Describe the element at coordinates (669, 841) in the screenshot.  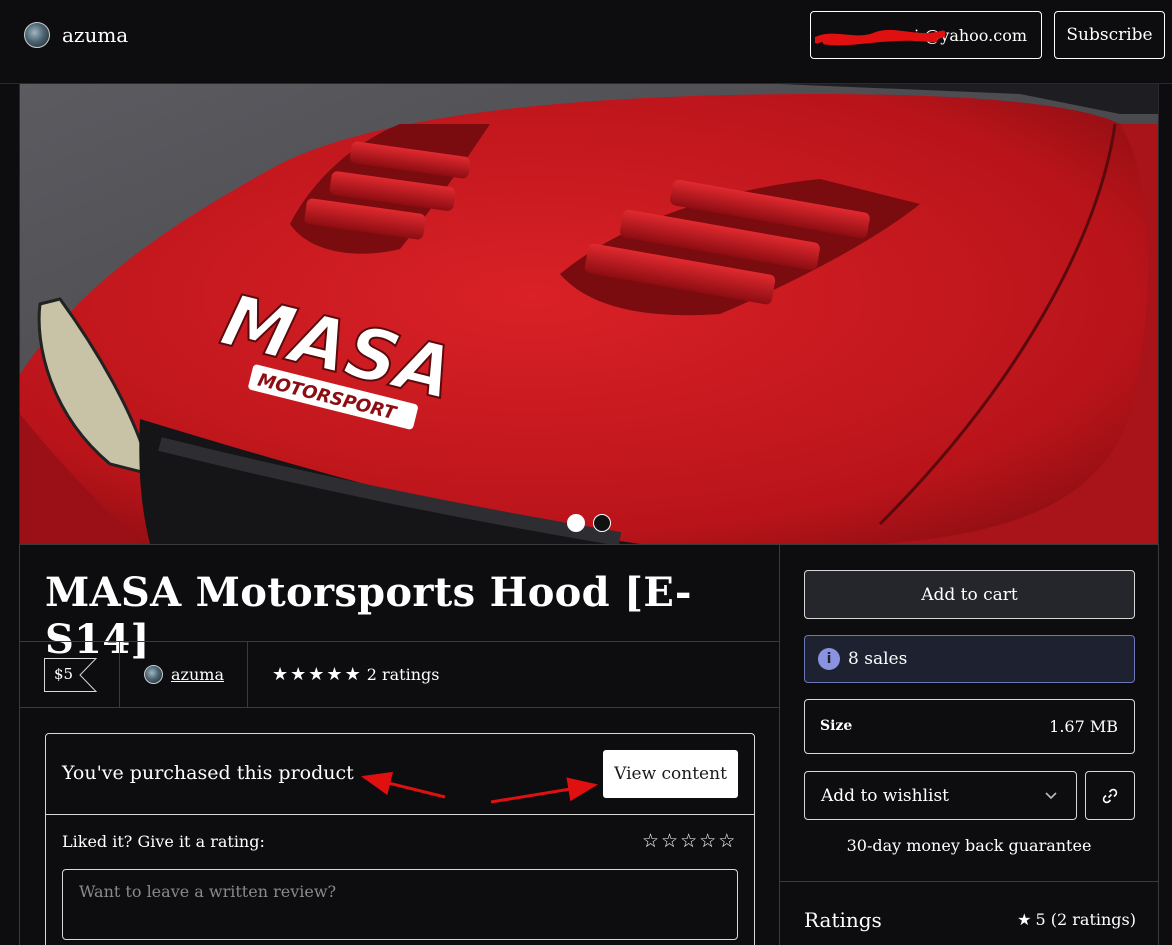
I see `star-outline-icon-2: ☆` at that location.